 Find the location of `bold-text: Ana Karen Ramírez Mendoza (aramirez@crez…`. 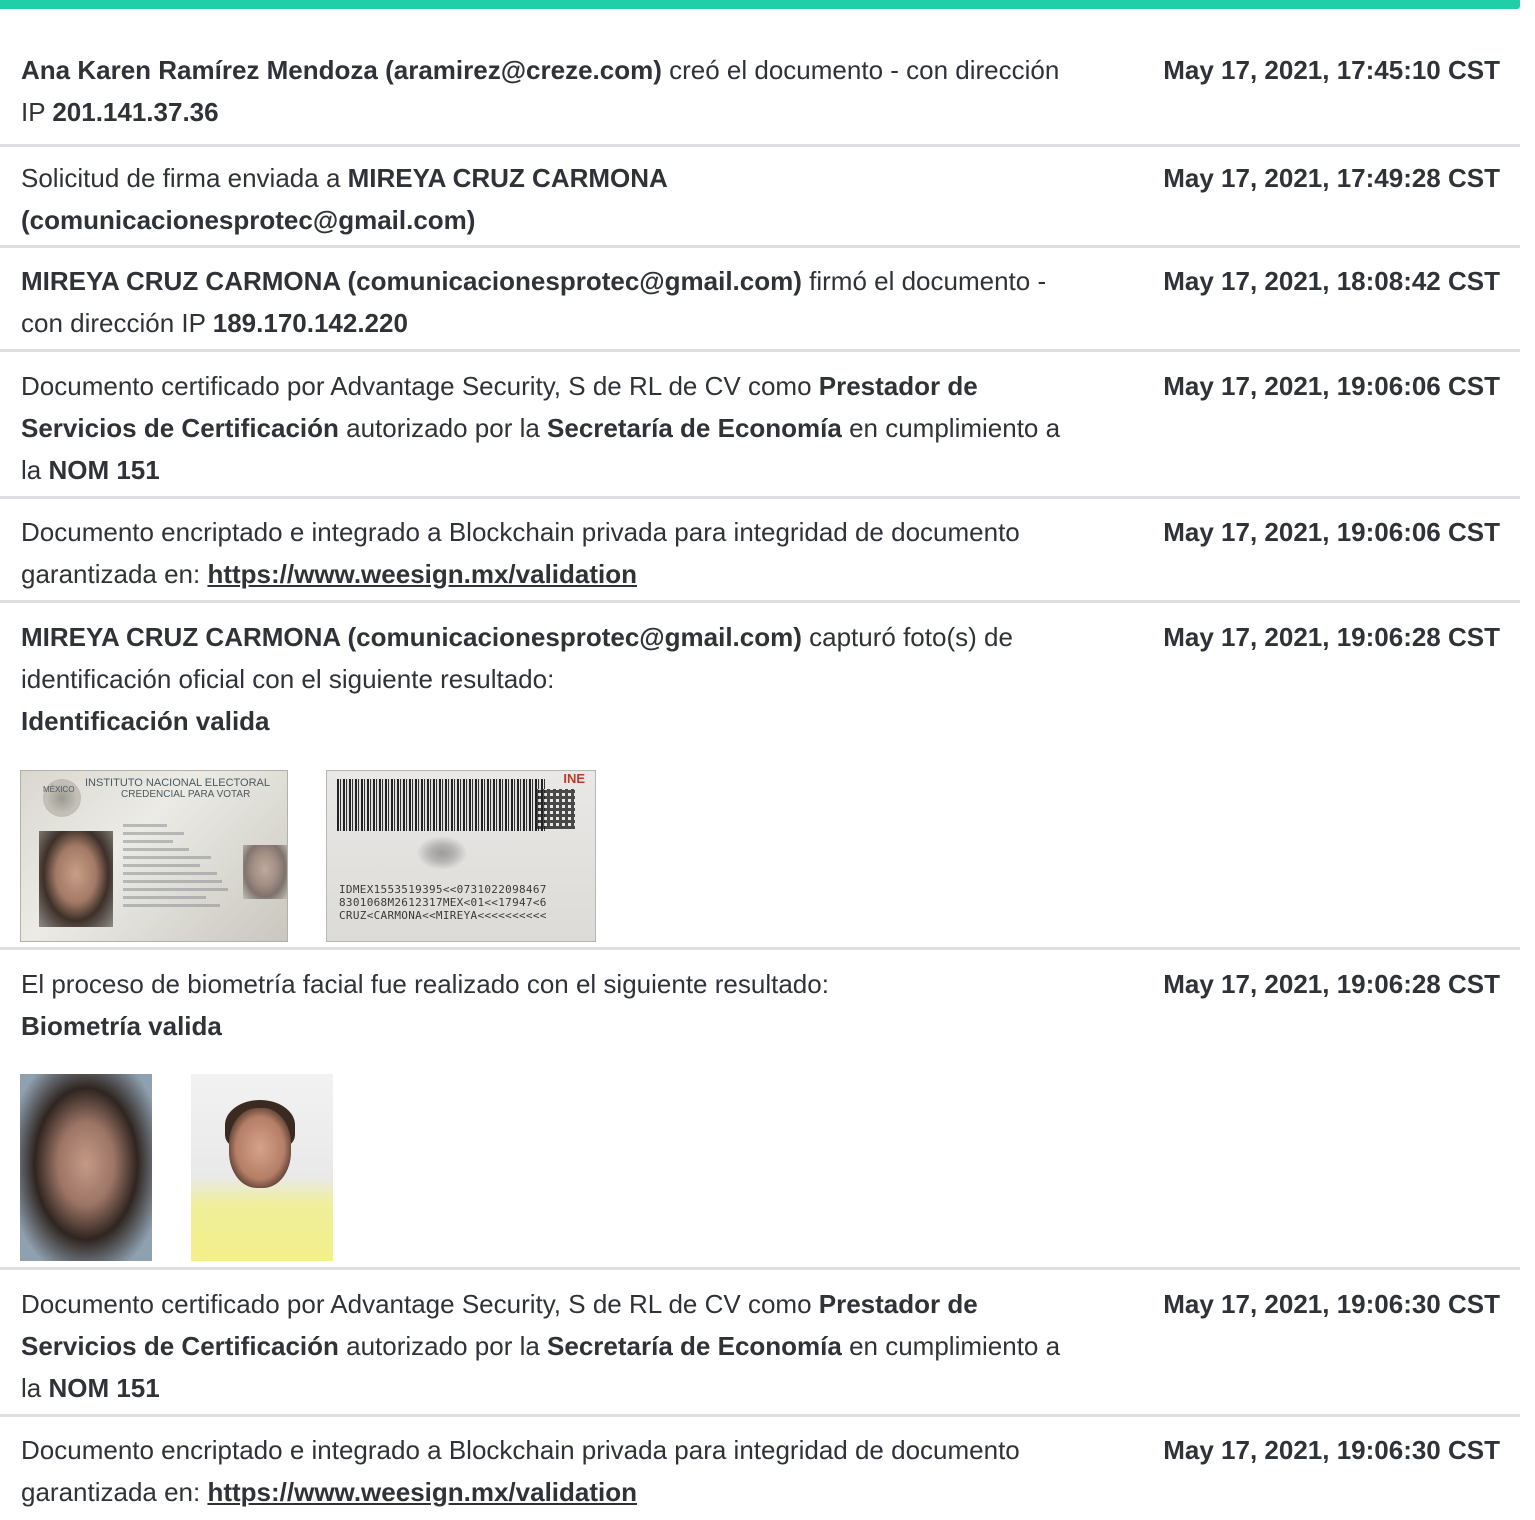

bold-text: Ana Karen Ramírez Mendoza (aramirez@crez… is located at coordinates (341, 70).